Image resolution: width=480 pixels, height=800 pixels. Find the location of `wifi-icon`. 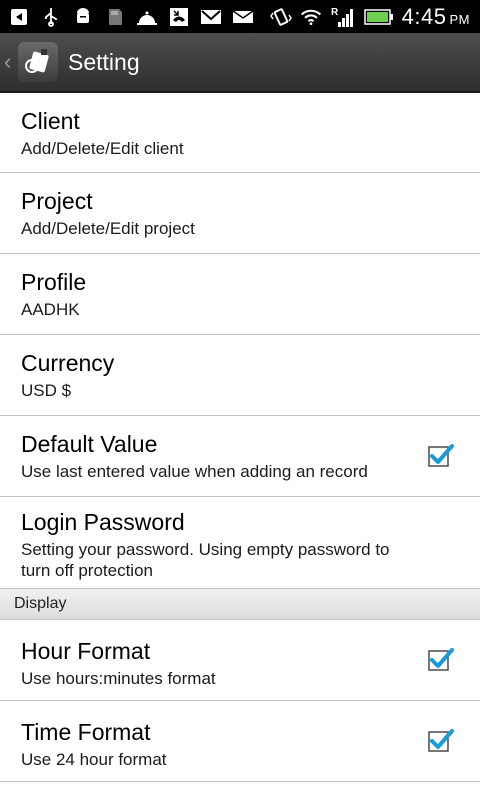

wifi-icon is located at coordinates (311, 17).